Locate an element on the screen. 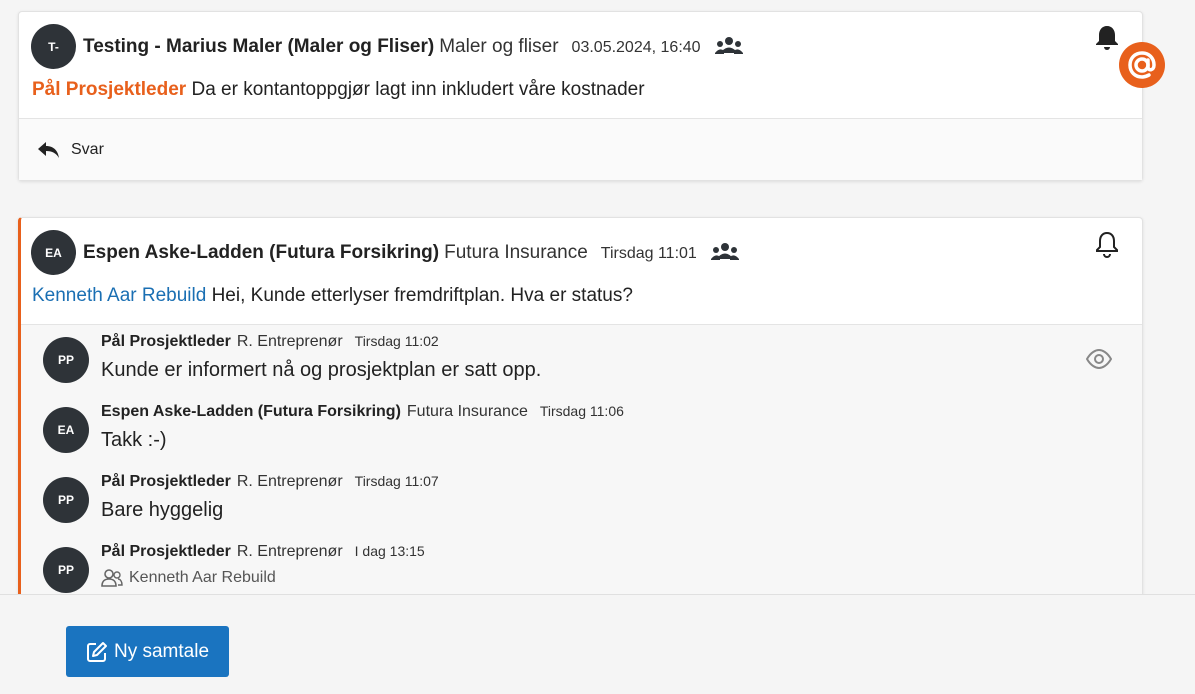 The width and height of the screenshot is (1195, 694). bell-outline-icon is located at coordinates (1107, 244).